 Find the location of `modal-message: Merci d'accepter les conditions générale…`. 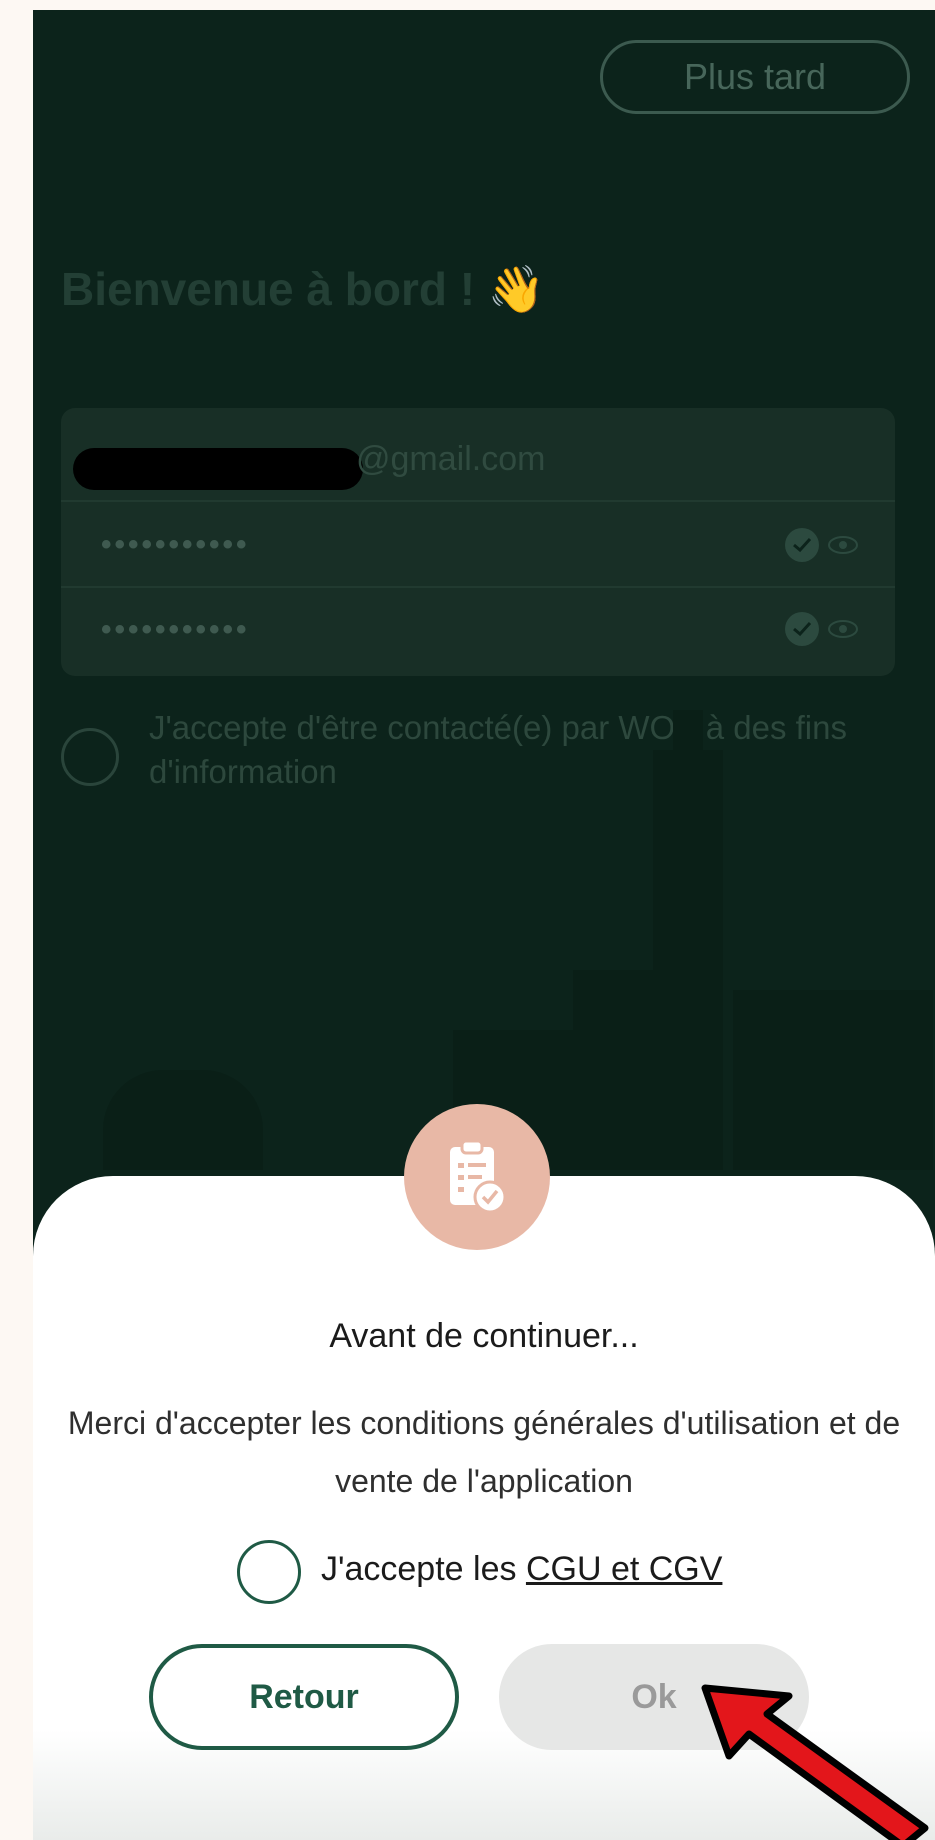

modal-message: Merci d'accepter les conditions générale… is located at coordinates (484, 1452).